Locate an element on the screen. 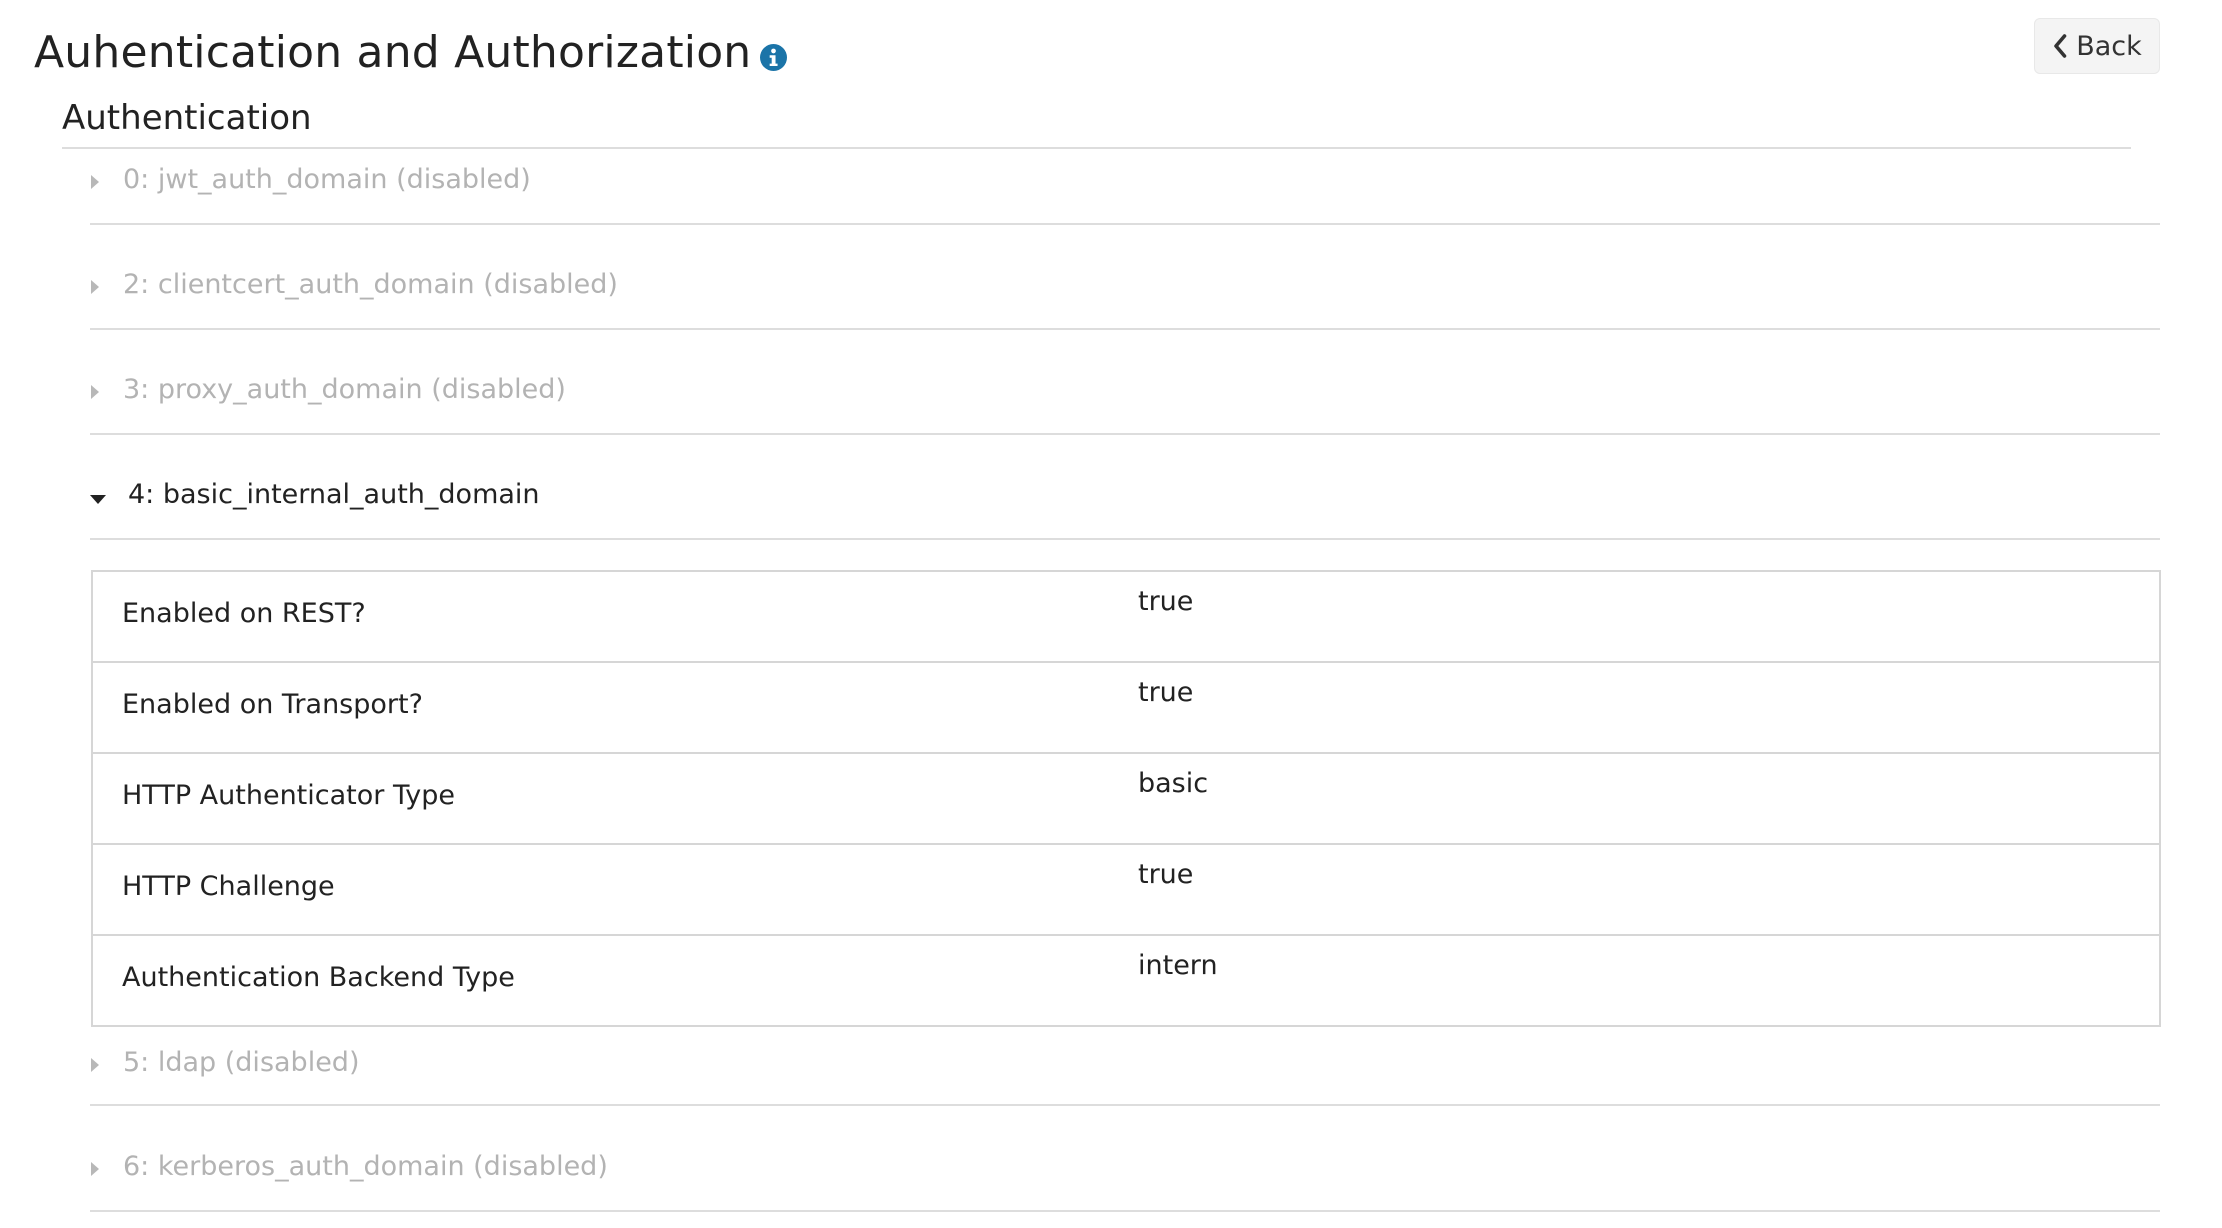 This screenshot has width=2222, height=1228. domain-label: 2: clientcert_auth_domain (disabled) is located at coordinates (370, 284).